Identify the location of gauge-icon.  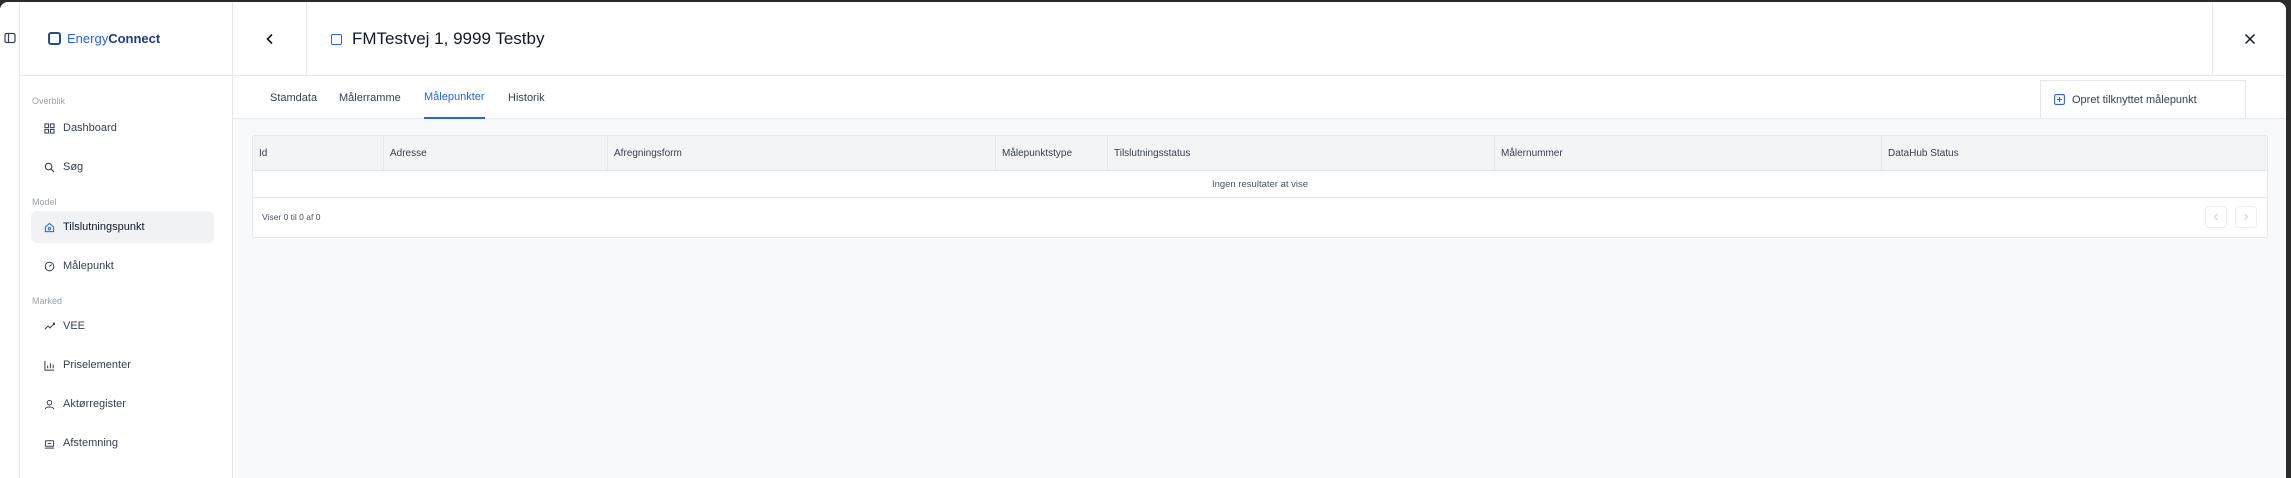
(49, 266).